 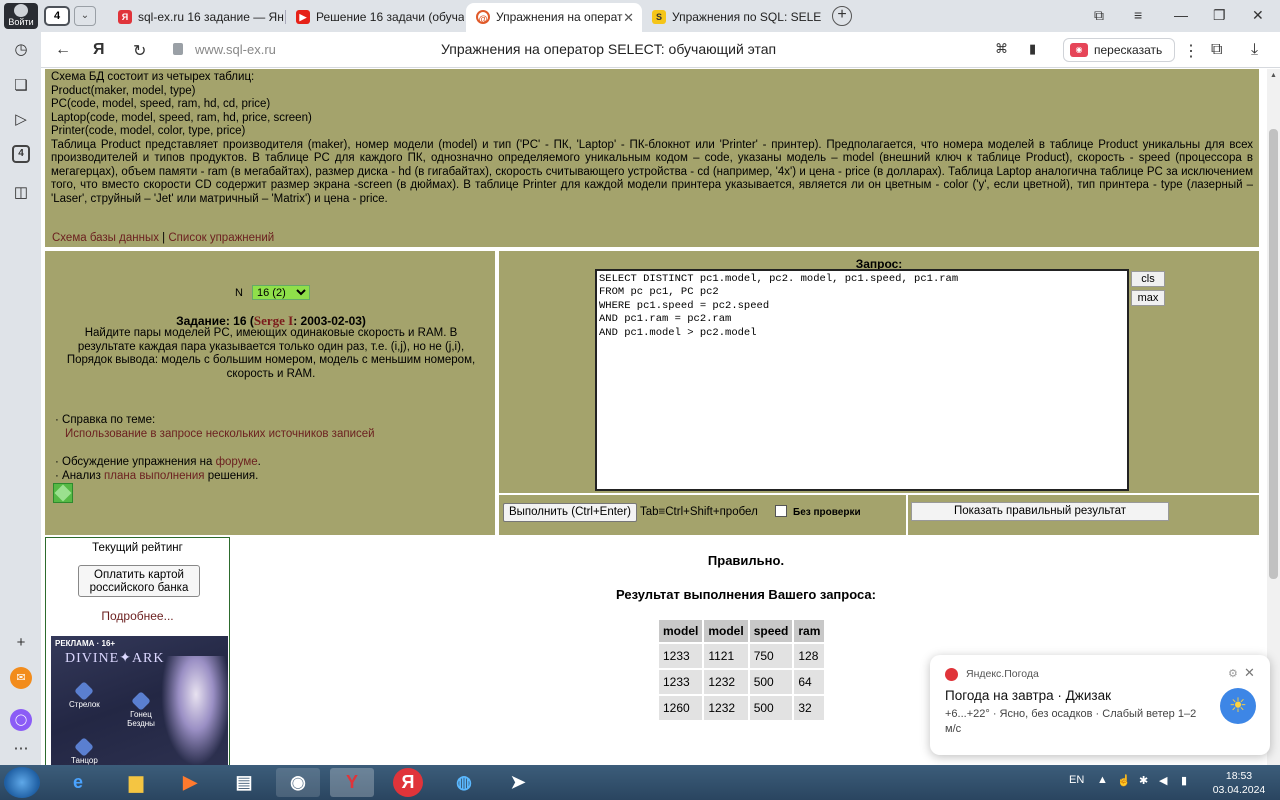 What do you see at coordinates (235, 50) in the screenshot?
I see `url-field: www.sql-ex.ru` at bounding box center [235, 50].